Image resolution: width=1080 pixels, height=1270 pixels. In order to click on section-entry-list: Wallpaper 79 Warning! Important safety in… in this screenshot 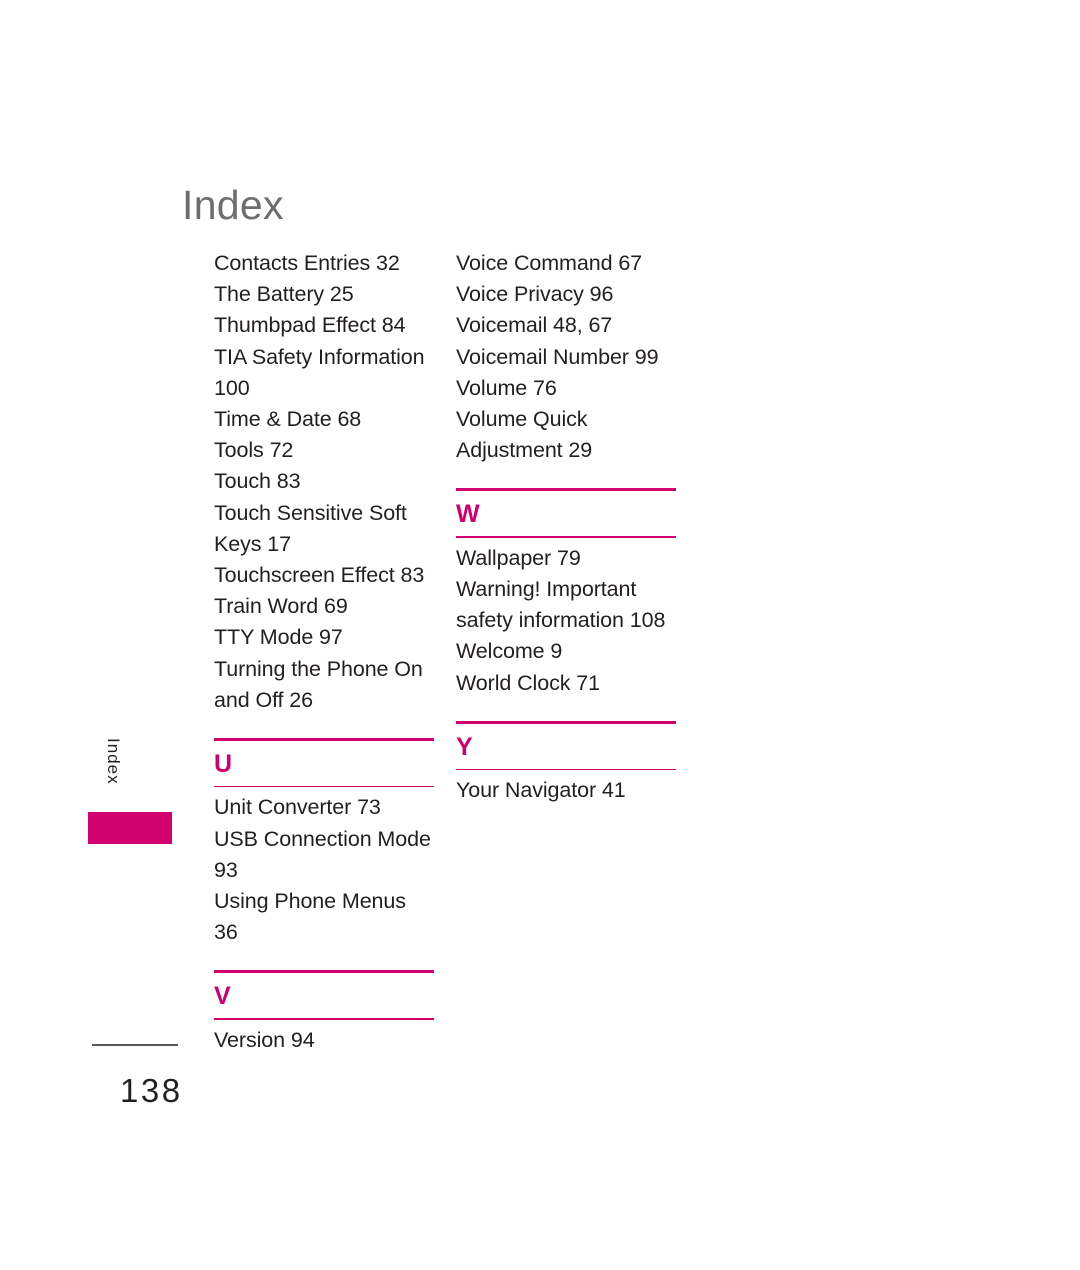, I will do `click(566, 618)`.